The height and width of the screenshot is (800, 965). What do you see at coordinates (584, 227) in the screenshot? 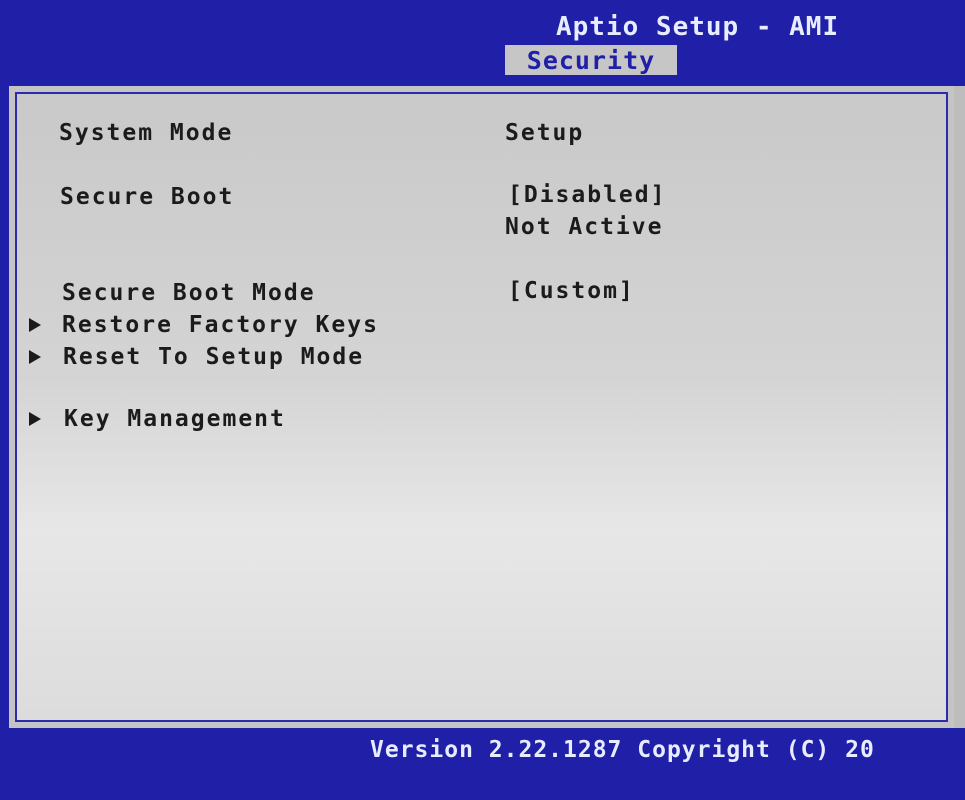
I see `secure-boot-status: Not Active` at bounding box center [584, 227].